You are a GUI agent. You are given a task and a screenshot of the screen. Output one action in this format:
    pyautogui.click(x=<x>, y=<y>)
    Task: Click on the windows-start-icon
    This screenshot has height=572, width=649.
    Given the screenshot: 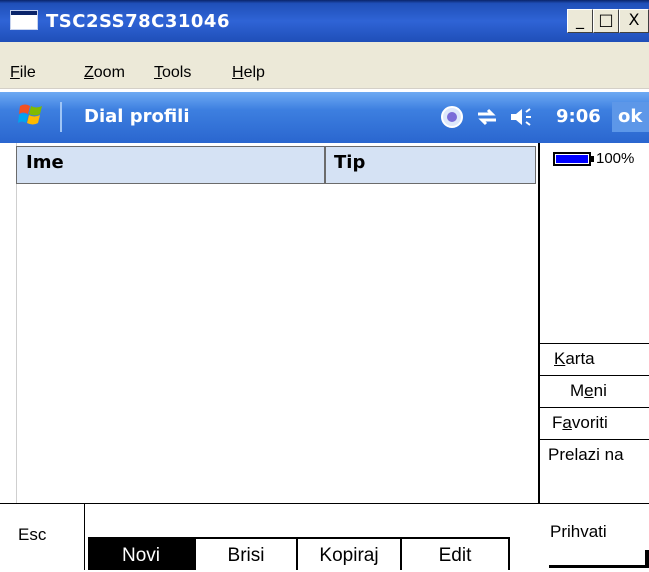 What is the action you would take?
    pyautogui.click(x=31, y=115)
    